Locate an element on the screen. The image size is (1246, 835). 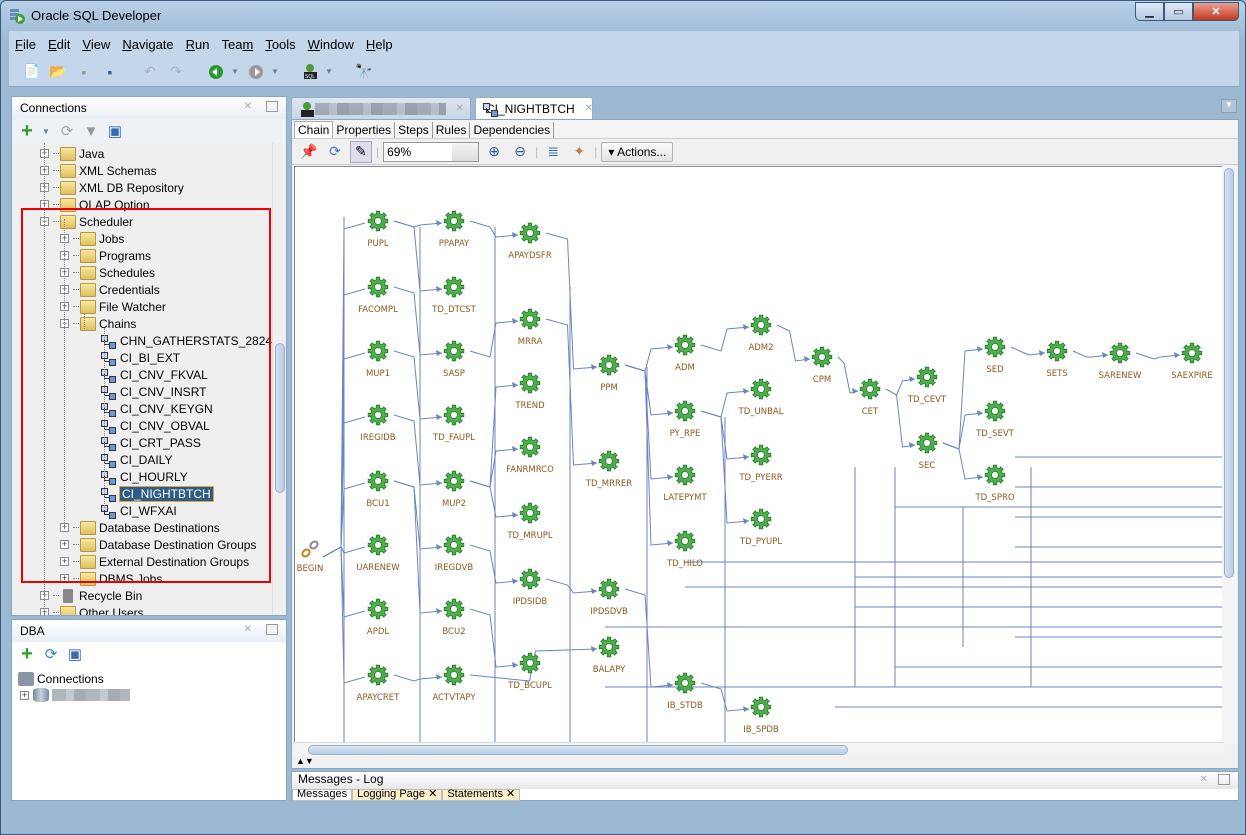
tree-item-olap-option: + OLAP Option is located at coordinates (95, 204).